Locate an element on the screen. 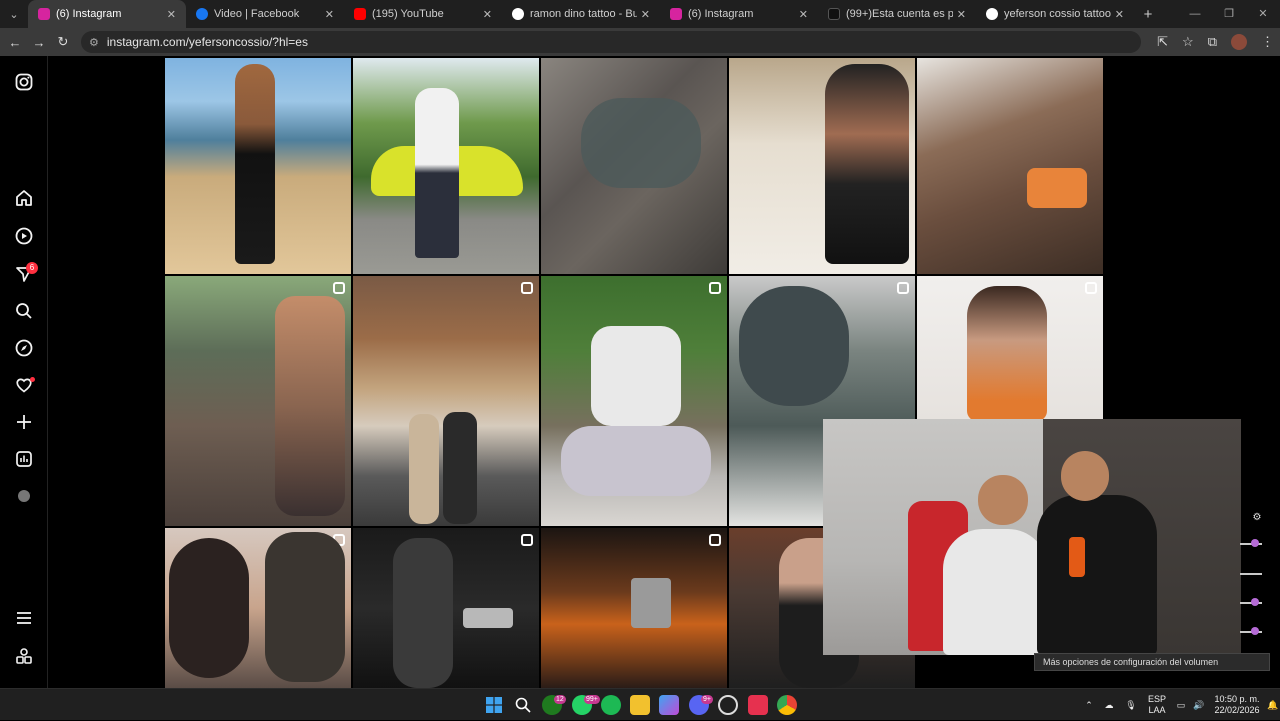 The width and height of the screenshot is (1280, 721). tab-google-search-2: yeferson cossio tattoo - Buscar ✕ is located at coordinates (1055, 14).